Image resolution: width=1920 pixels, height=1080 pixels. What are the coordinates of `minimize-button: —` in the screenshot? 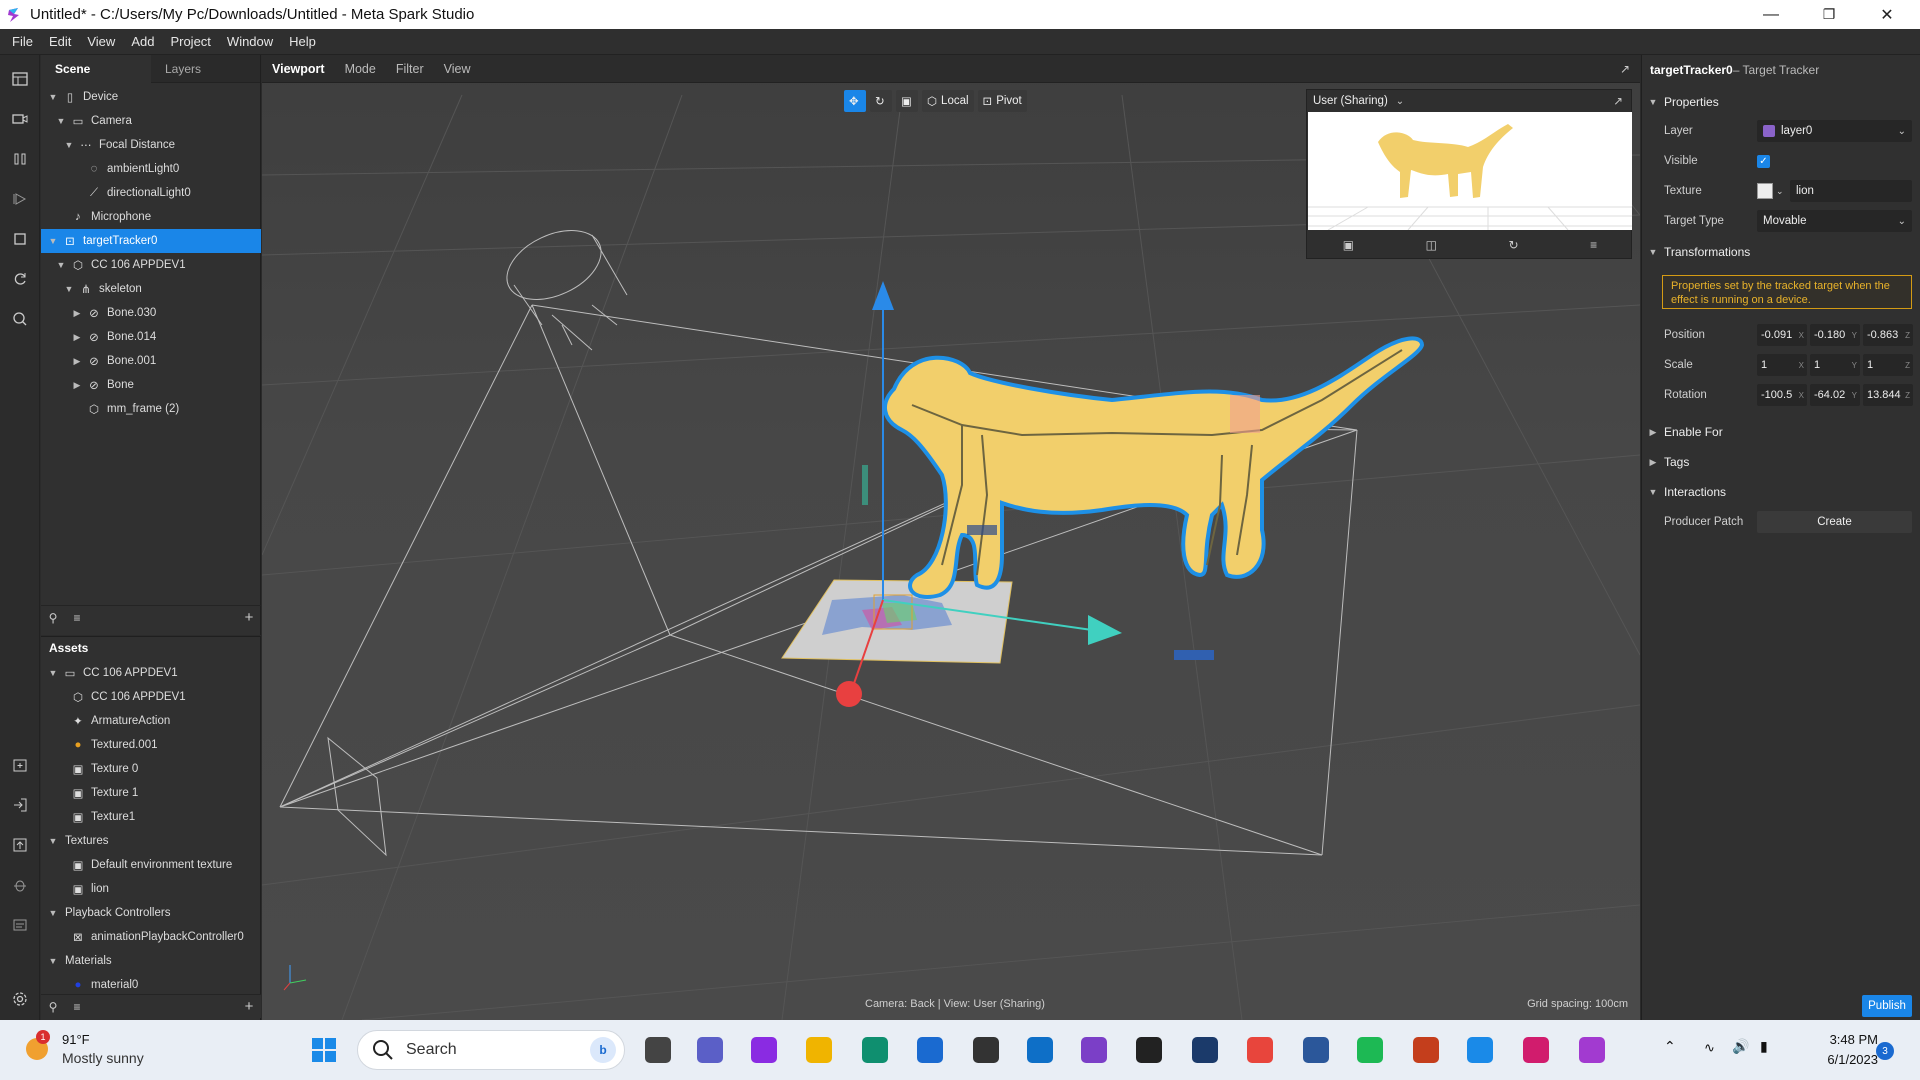 It's located at (1771, 14).